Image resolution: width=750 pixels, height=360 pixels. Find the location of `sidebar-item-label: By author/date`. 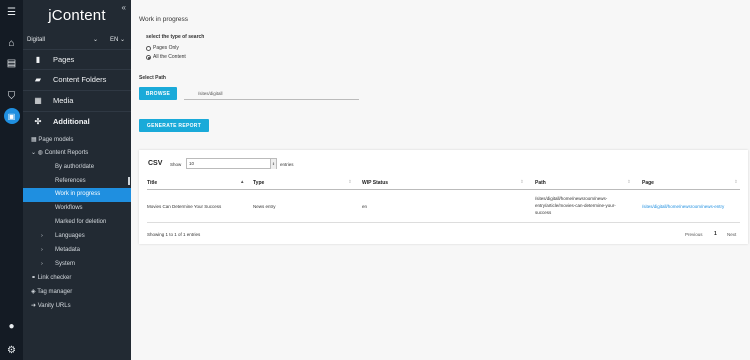

sidebar-item-label: By author/date is located at coordinates (75, 167).